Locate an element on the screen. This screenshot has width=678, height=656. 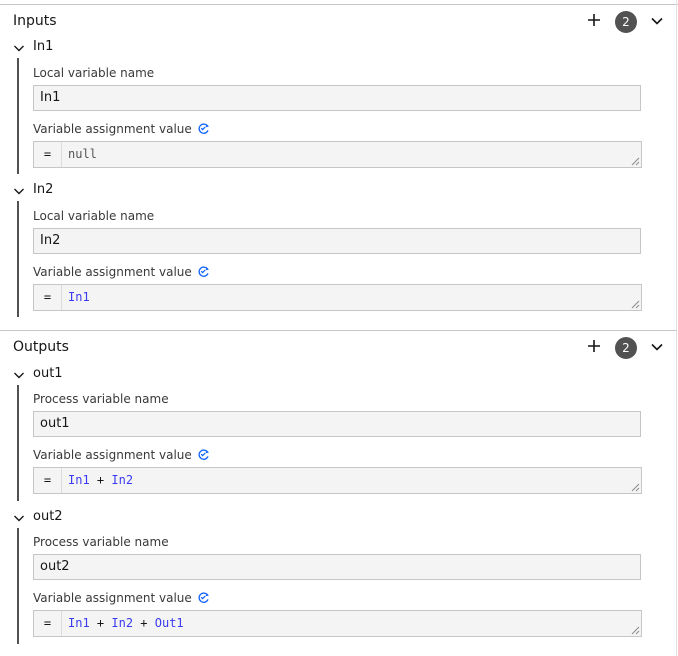
outputs-collapse-button is located at coordinates (657, 347).